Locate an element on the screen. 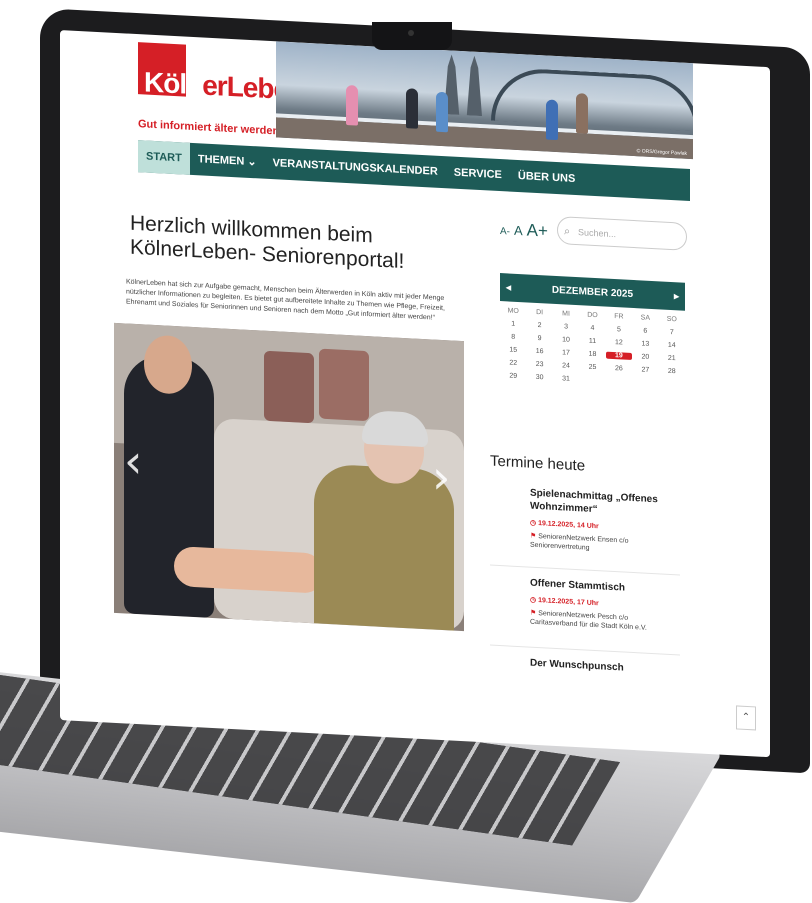 Image resolution: width=812 pixels, height=903 pixels. calendar-day: 6 is located at coordinates (645, 331).